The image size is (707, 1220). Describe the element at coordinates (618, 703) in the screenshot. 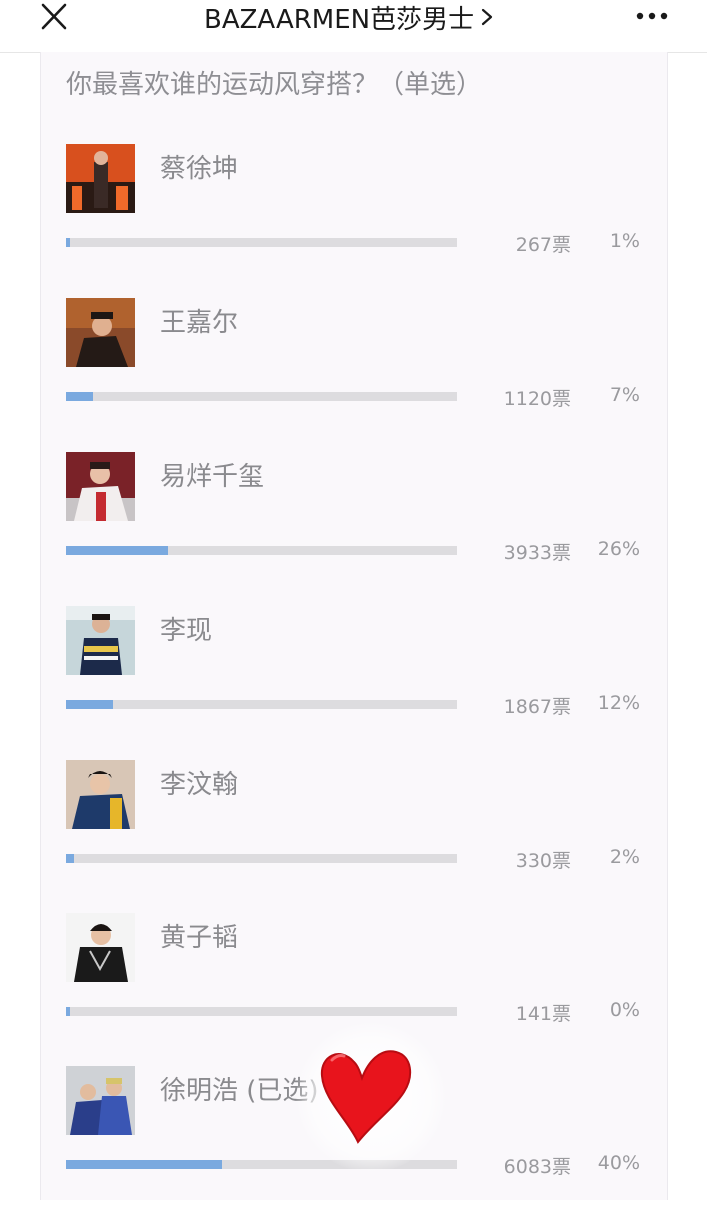

I see `vote-percent: 12%` at that location.